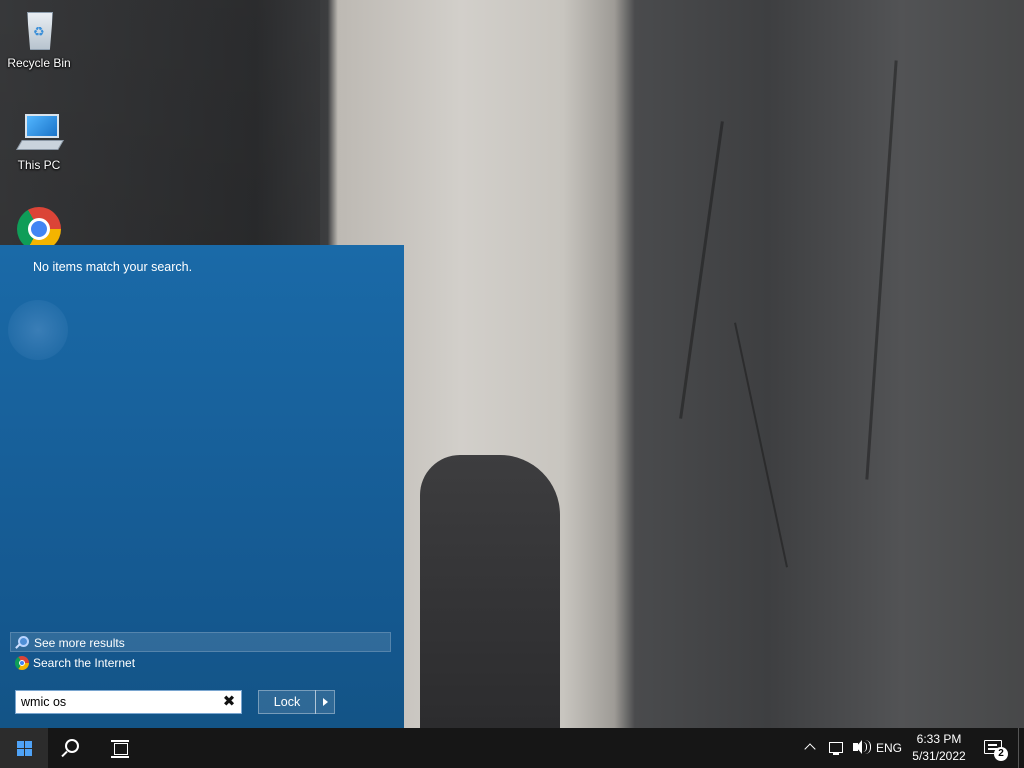 The height and width of the screenshot is (768, 1024). Describe the element at coordinates (939, 739) in the screenshot. I see `clock-time: 6:33 PM` at that location.